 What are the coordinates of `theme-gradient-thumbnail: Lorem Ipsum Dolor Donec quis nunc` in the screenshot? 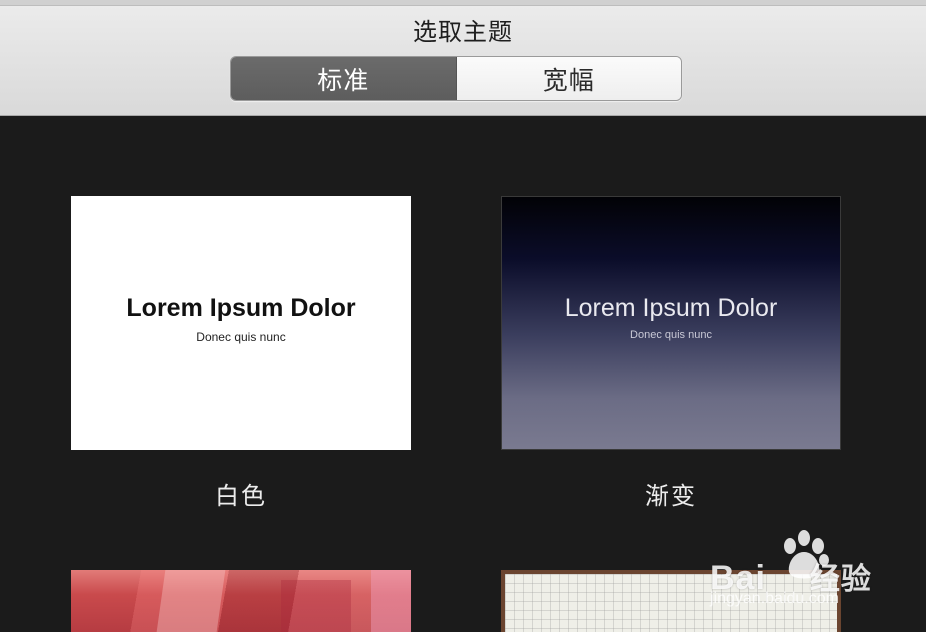 It's located at (671, 323).